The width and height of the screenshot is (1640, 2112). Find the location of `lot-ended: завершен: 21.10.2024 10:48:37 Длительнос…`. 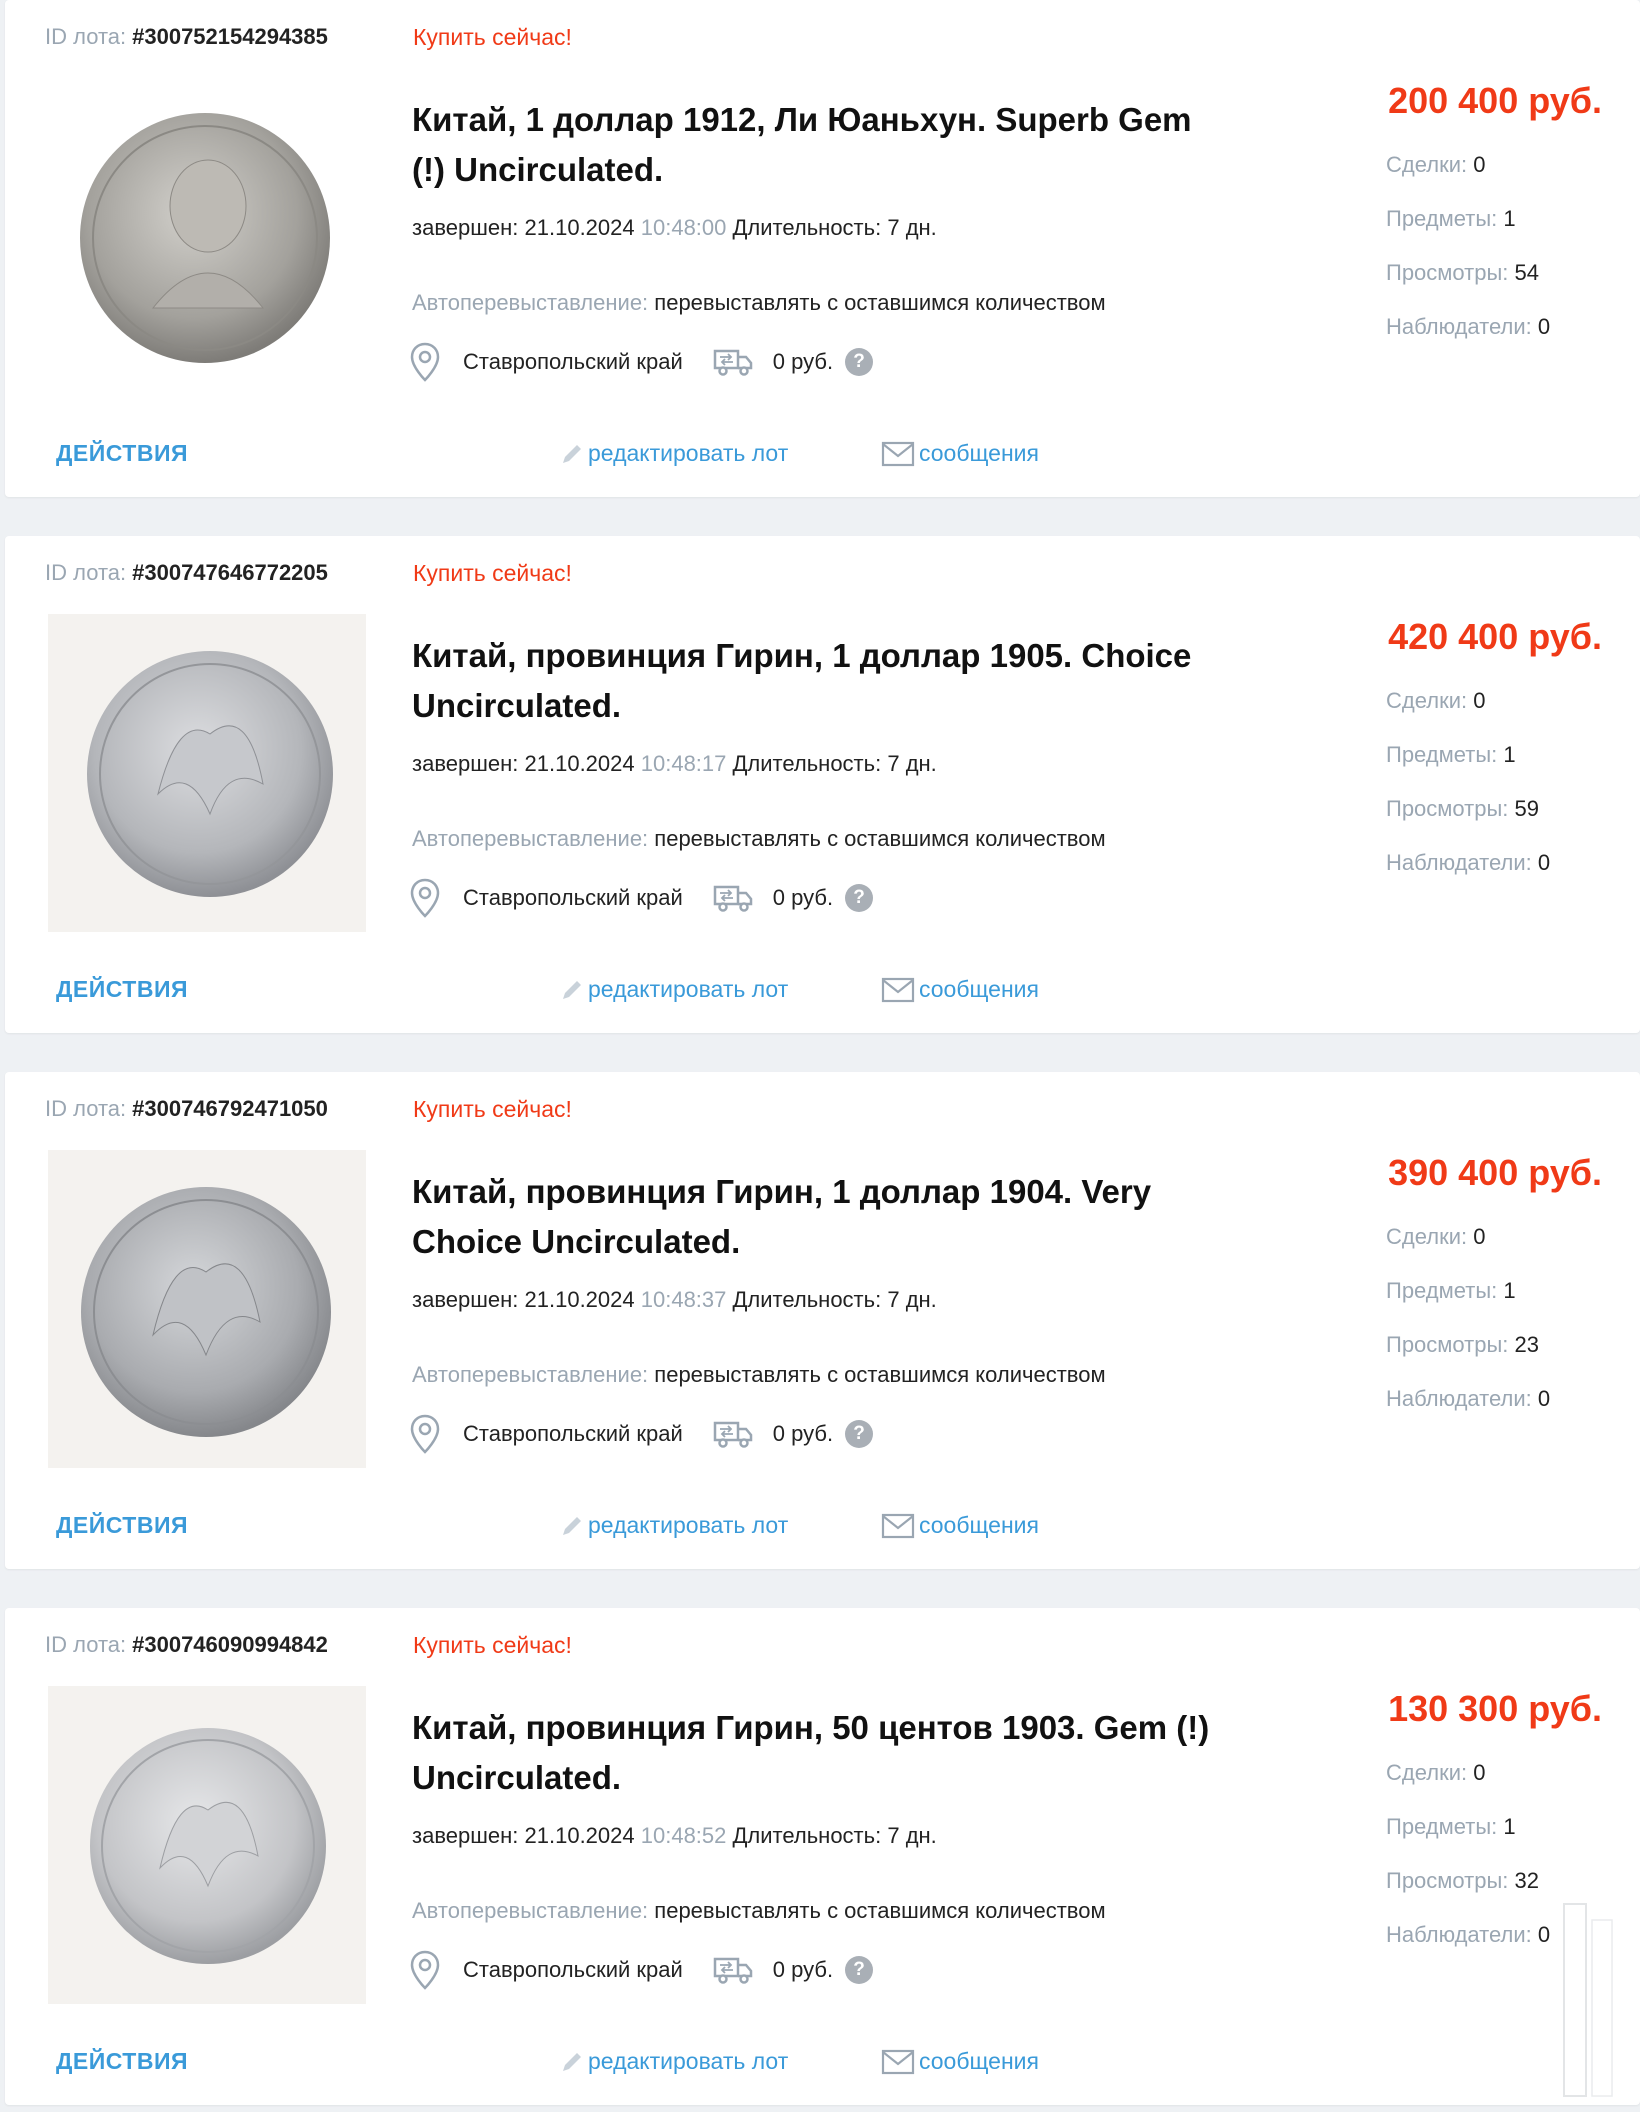

lot-ended: завершен: 21.10.2024 10:48:37 Длительнос… is located at coordinates (674, 1299).